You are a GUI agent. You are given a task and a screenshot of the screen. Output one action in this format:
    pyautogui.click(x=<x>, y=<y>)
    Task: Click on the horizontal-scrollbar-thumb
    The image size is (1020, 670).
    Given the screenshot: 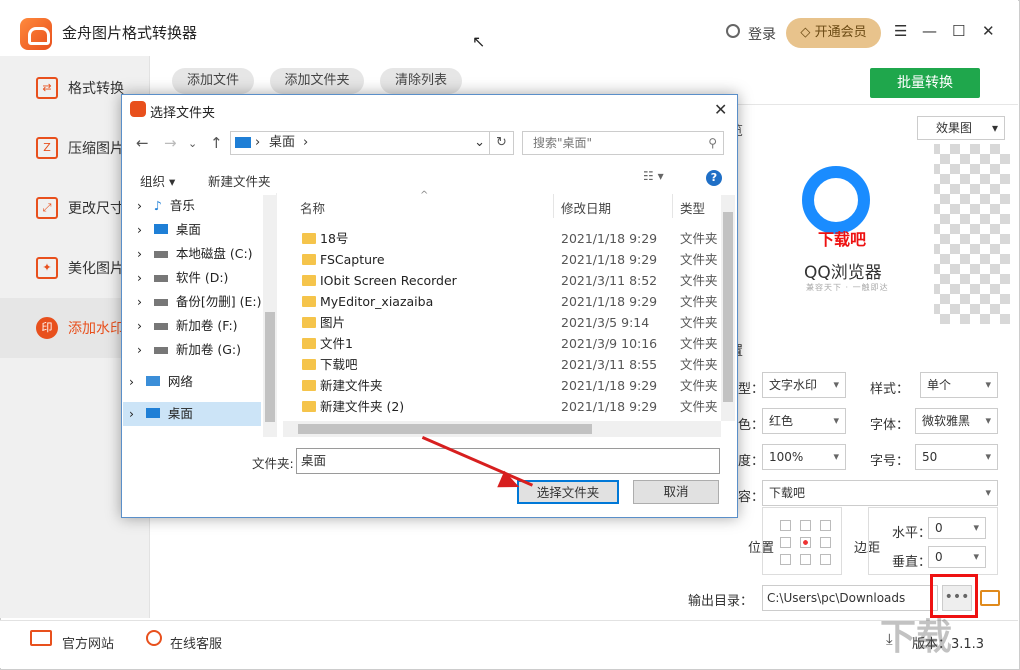 What is the action you would take?
    pyautogui.click(x=445, y=429)
    